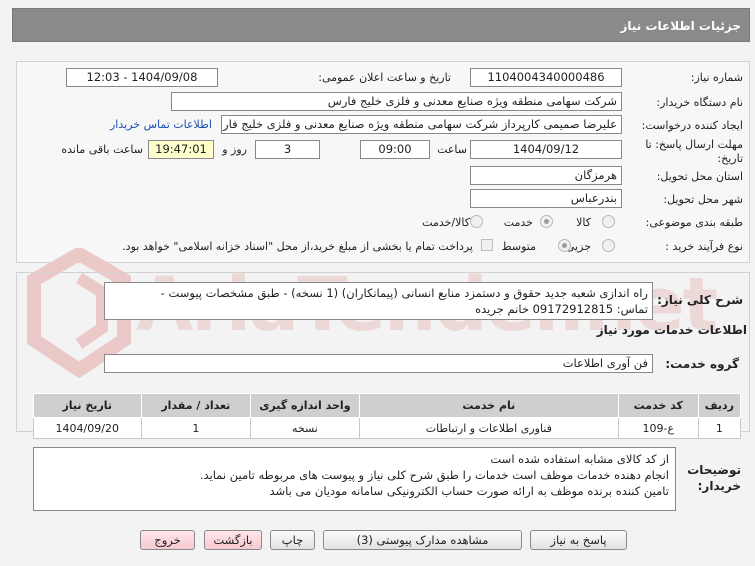  Describe the element at coordinates (487, 245) in the screenshot. I see `treasury-payment-checkbox` at that location.